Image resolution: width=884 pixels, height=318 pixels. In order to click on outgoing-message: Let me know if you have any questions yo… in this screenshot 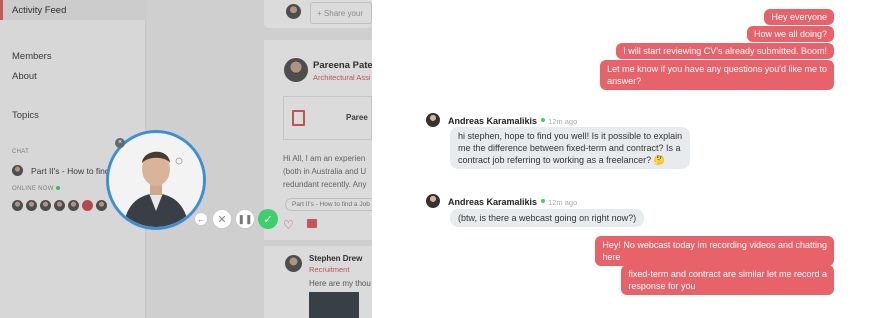, I will do `click(717, 75)`.